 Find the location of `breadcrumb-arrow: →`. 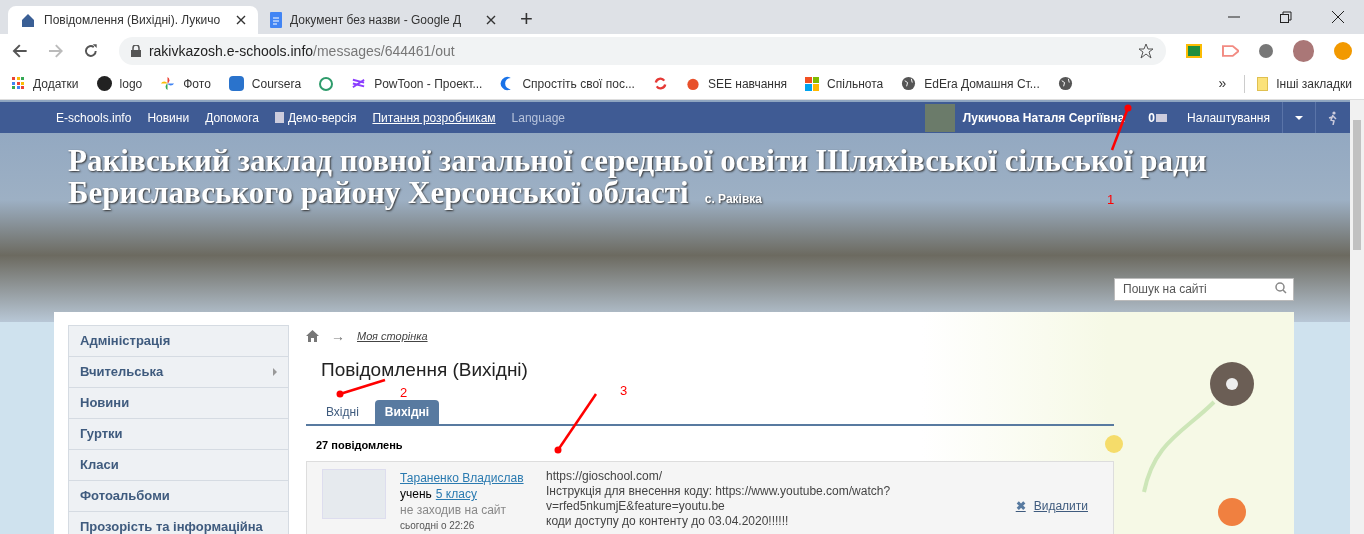

breadcrumb-arrow: → is located at coordinates (338, 336).